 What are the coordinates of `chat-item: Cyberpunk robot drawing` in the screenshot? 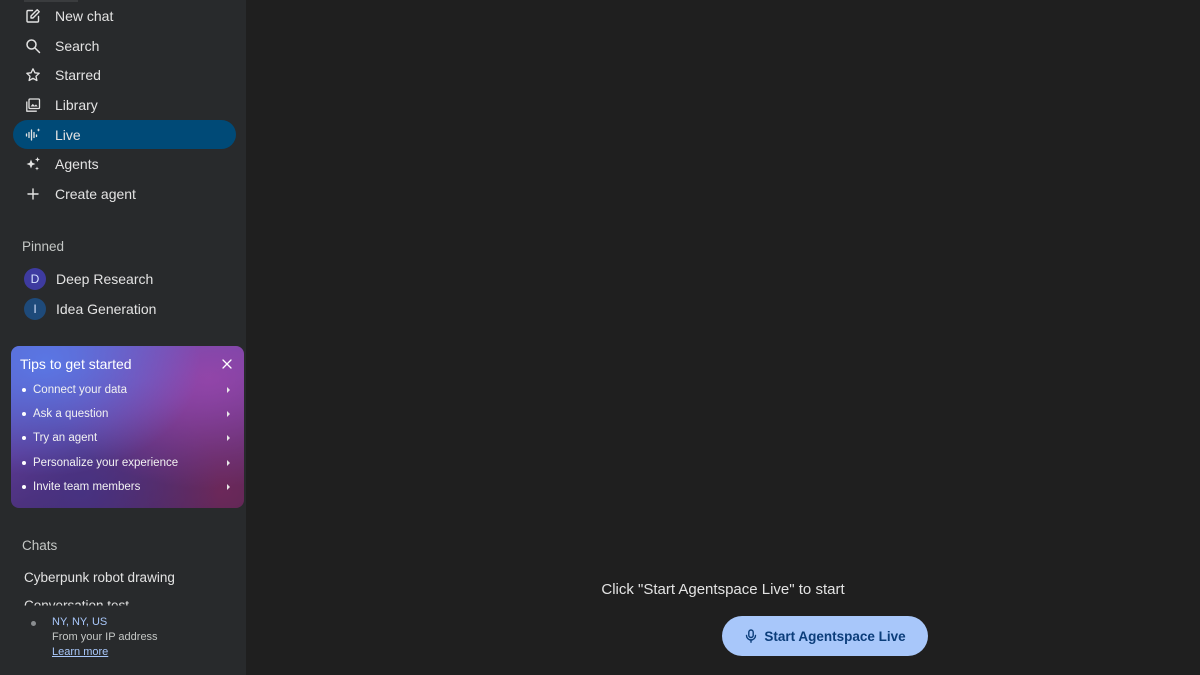 It's located at (99, 577).